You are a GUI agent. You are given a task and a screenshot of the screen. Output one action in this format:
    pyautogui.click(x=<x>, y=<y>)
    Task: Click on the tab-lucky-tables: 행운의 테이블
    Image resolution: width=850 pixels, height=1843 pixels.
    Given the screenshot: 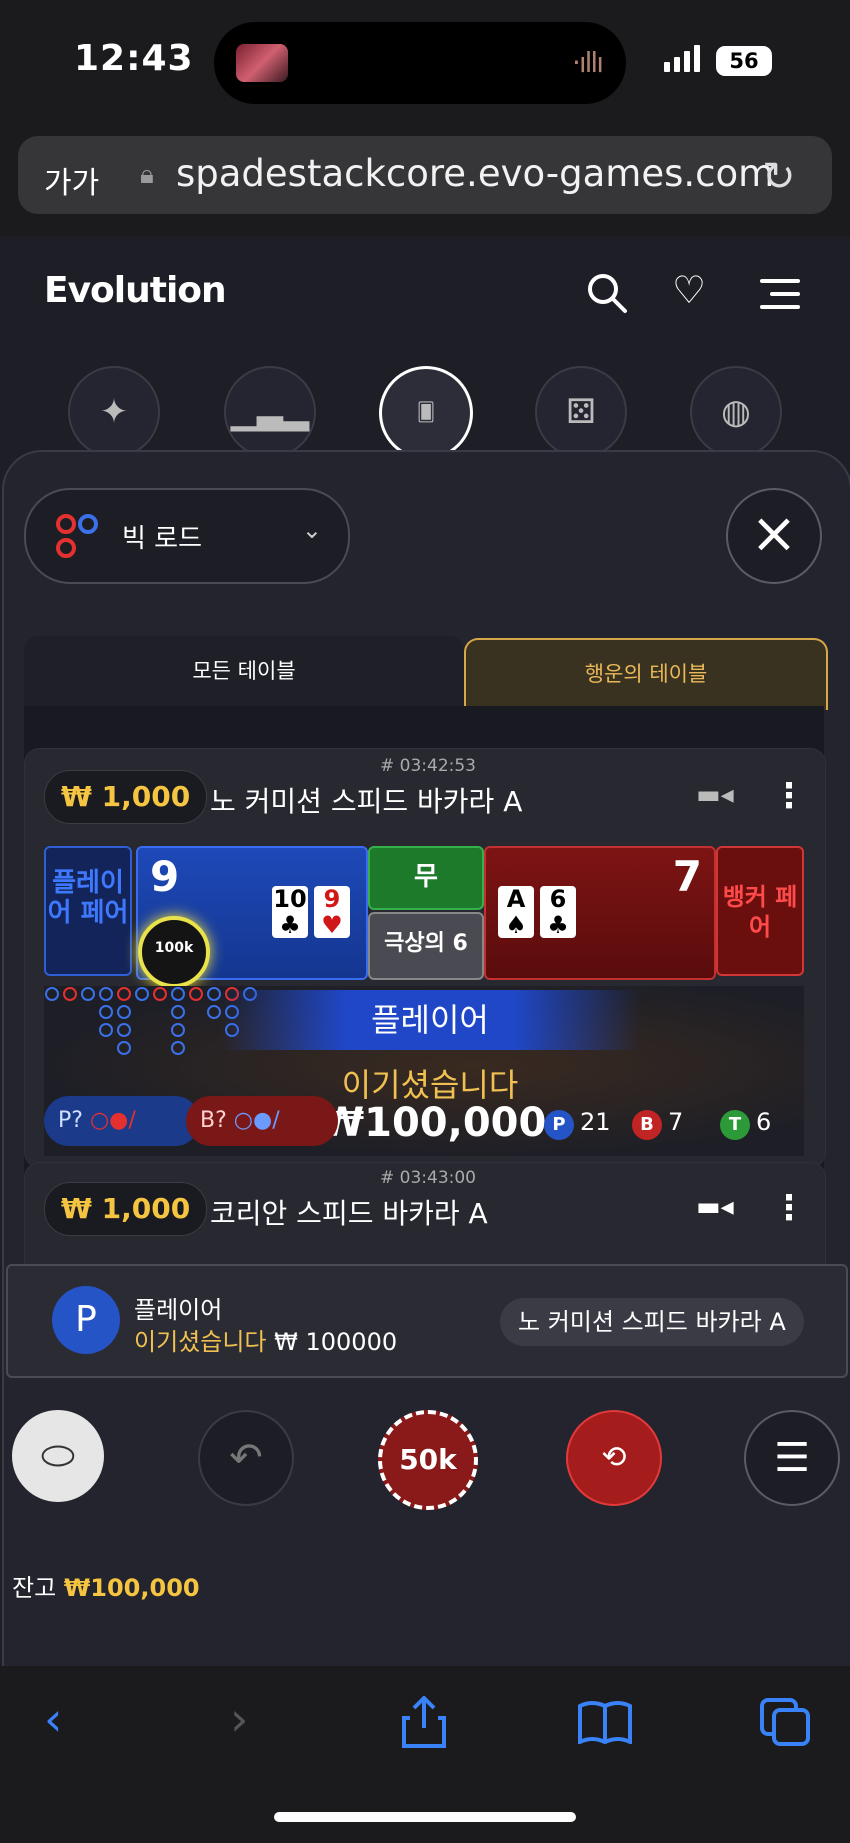 What is the action you would take?
    pyautogui.click(x=646, y=674)
    